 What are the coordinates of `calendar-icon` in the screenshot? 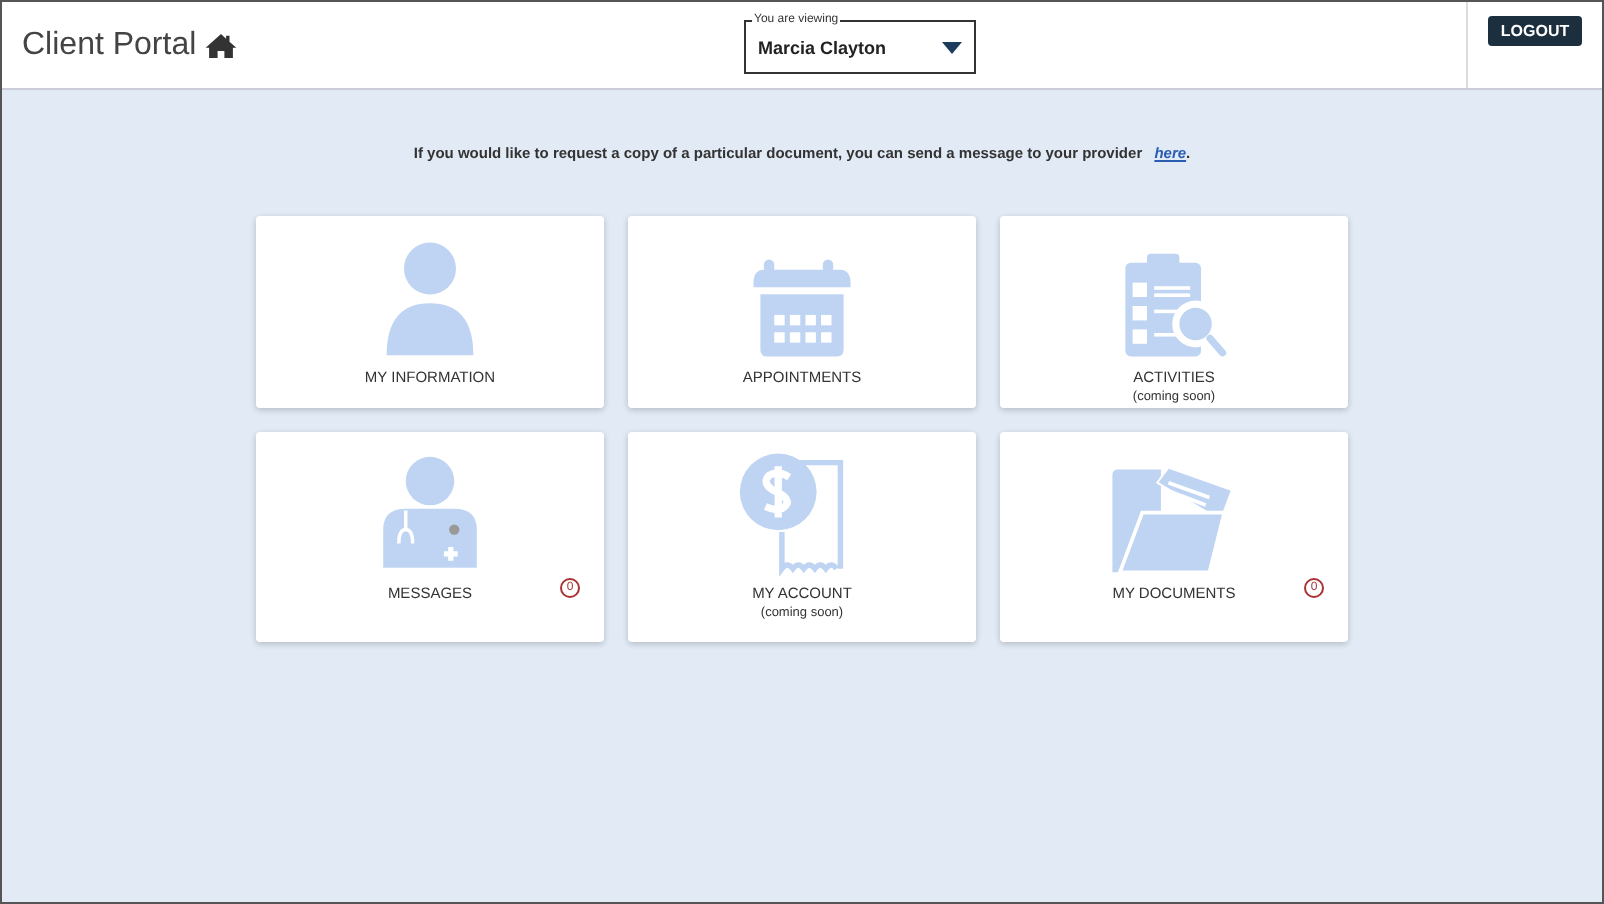 It's located at (802, 308).